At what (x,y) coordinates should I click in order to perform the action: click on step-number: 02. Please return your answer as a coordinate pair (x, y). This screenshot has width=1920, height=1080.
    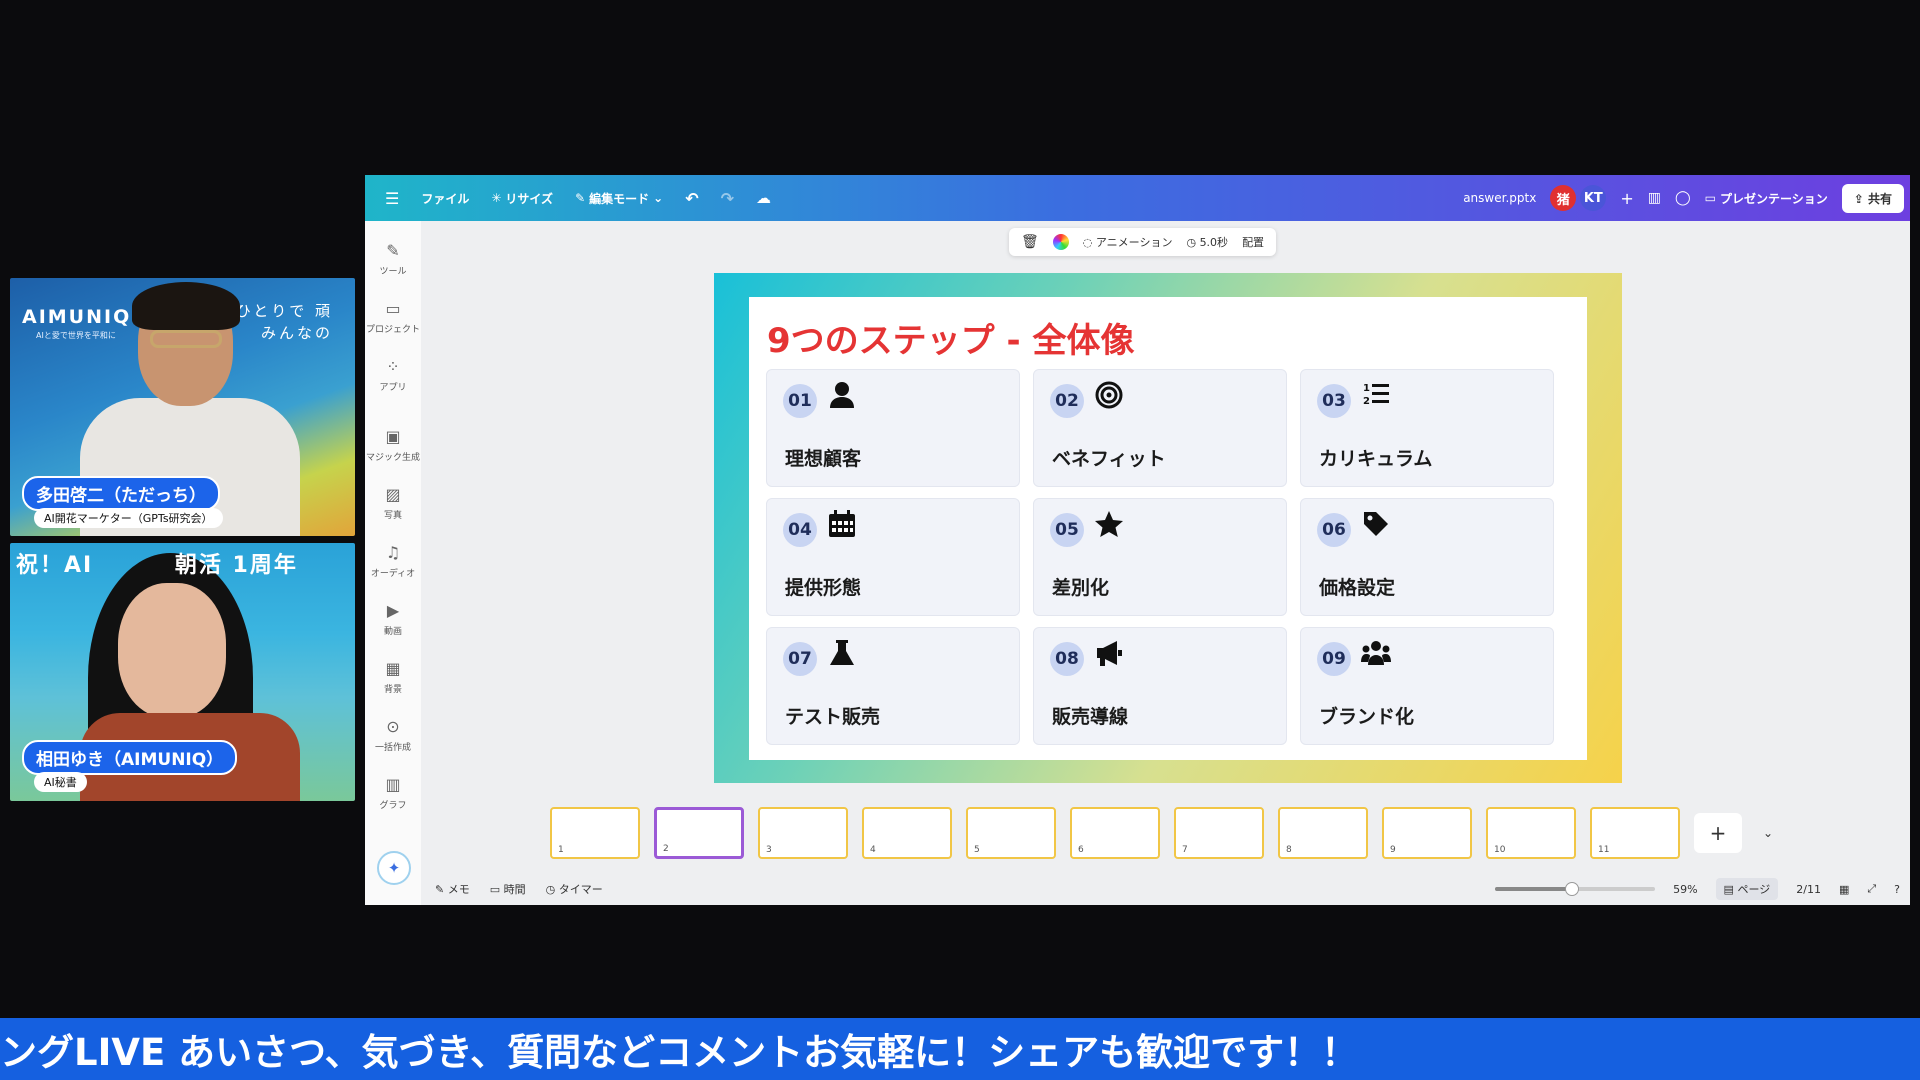
    Looking at the image, I should click on (1067, 401).